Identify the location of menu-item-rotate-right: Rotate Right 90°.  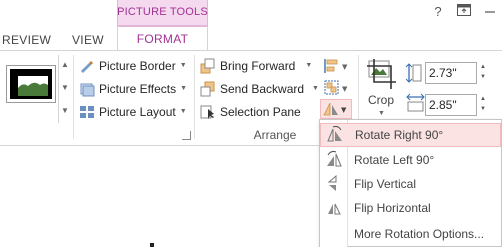
(410, 135).